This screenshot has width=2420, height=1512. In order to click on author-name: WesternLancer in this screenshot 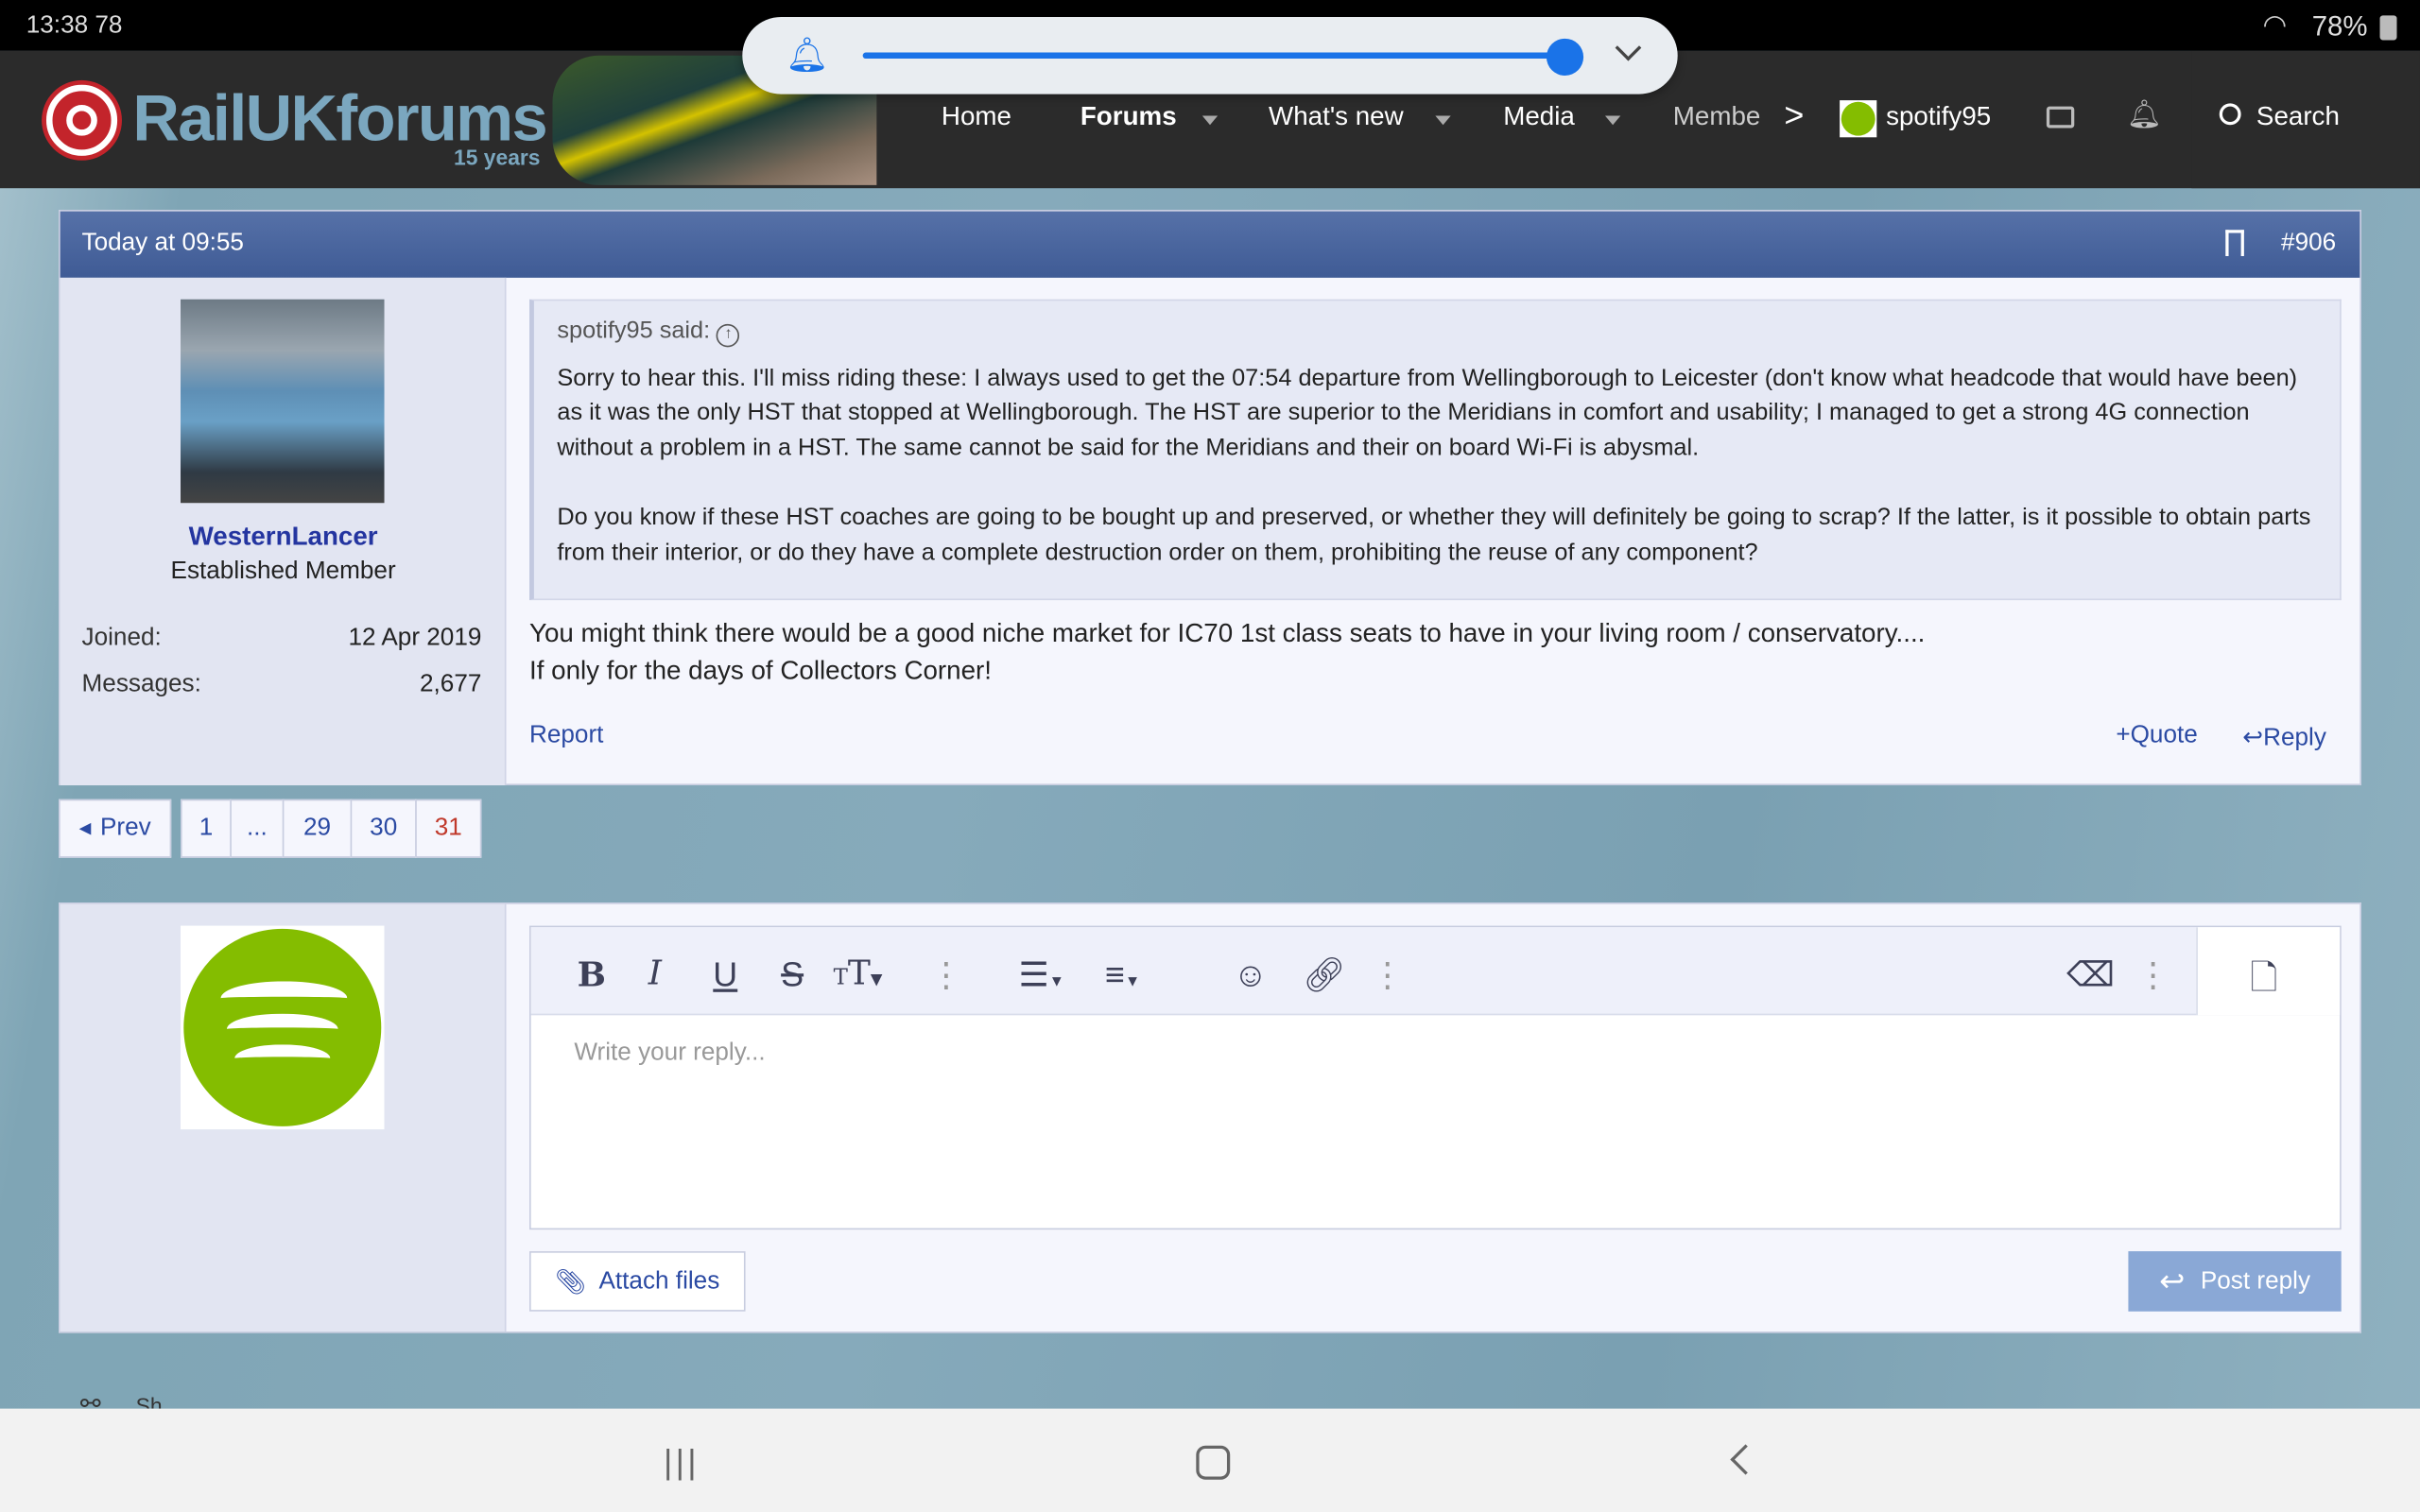, I will do `click(283, 537)`.